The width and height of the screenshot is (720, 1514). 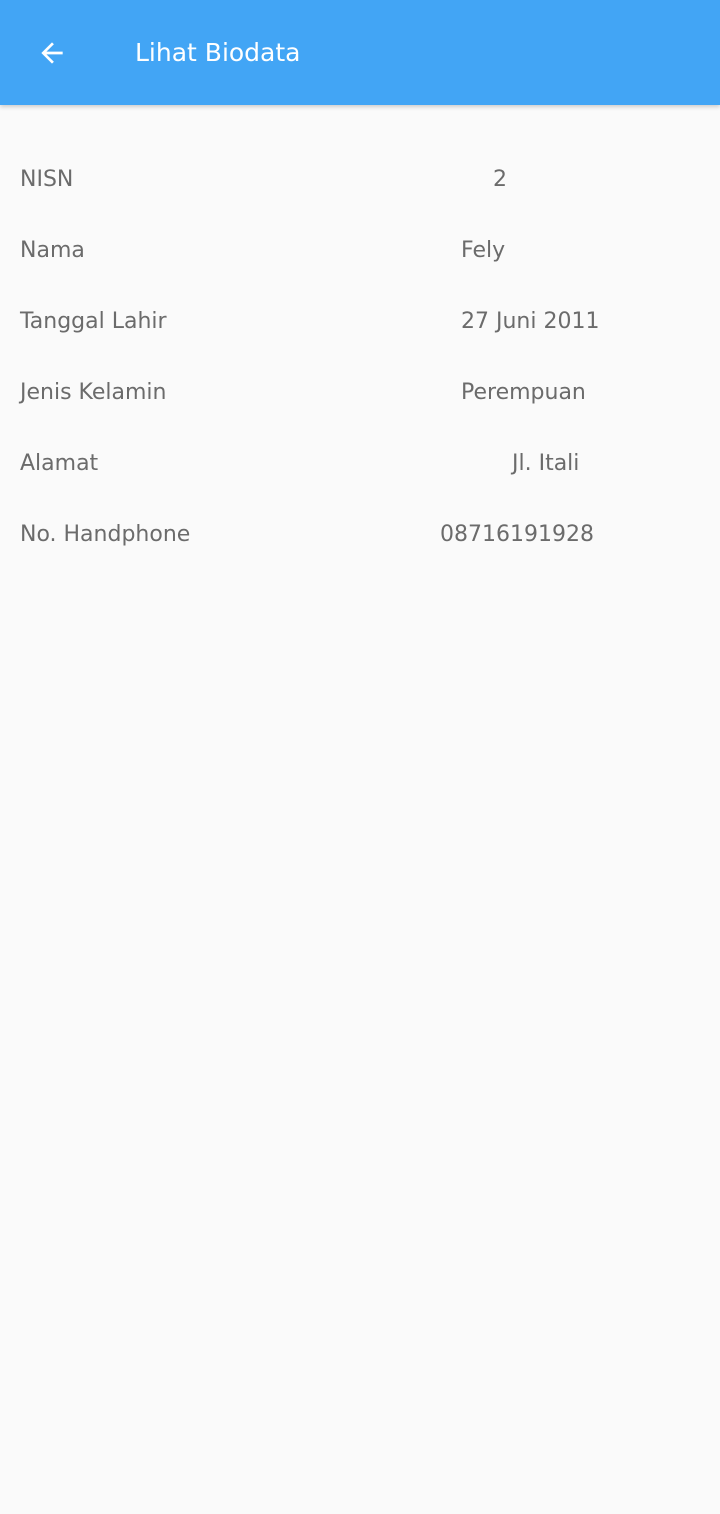 What do you see at coordinates (360, 179) in the screenshot?
I see `biodata-row-nisn: NISN 2` at bounding box center [360, 179].